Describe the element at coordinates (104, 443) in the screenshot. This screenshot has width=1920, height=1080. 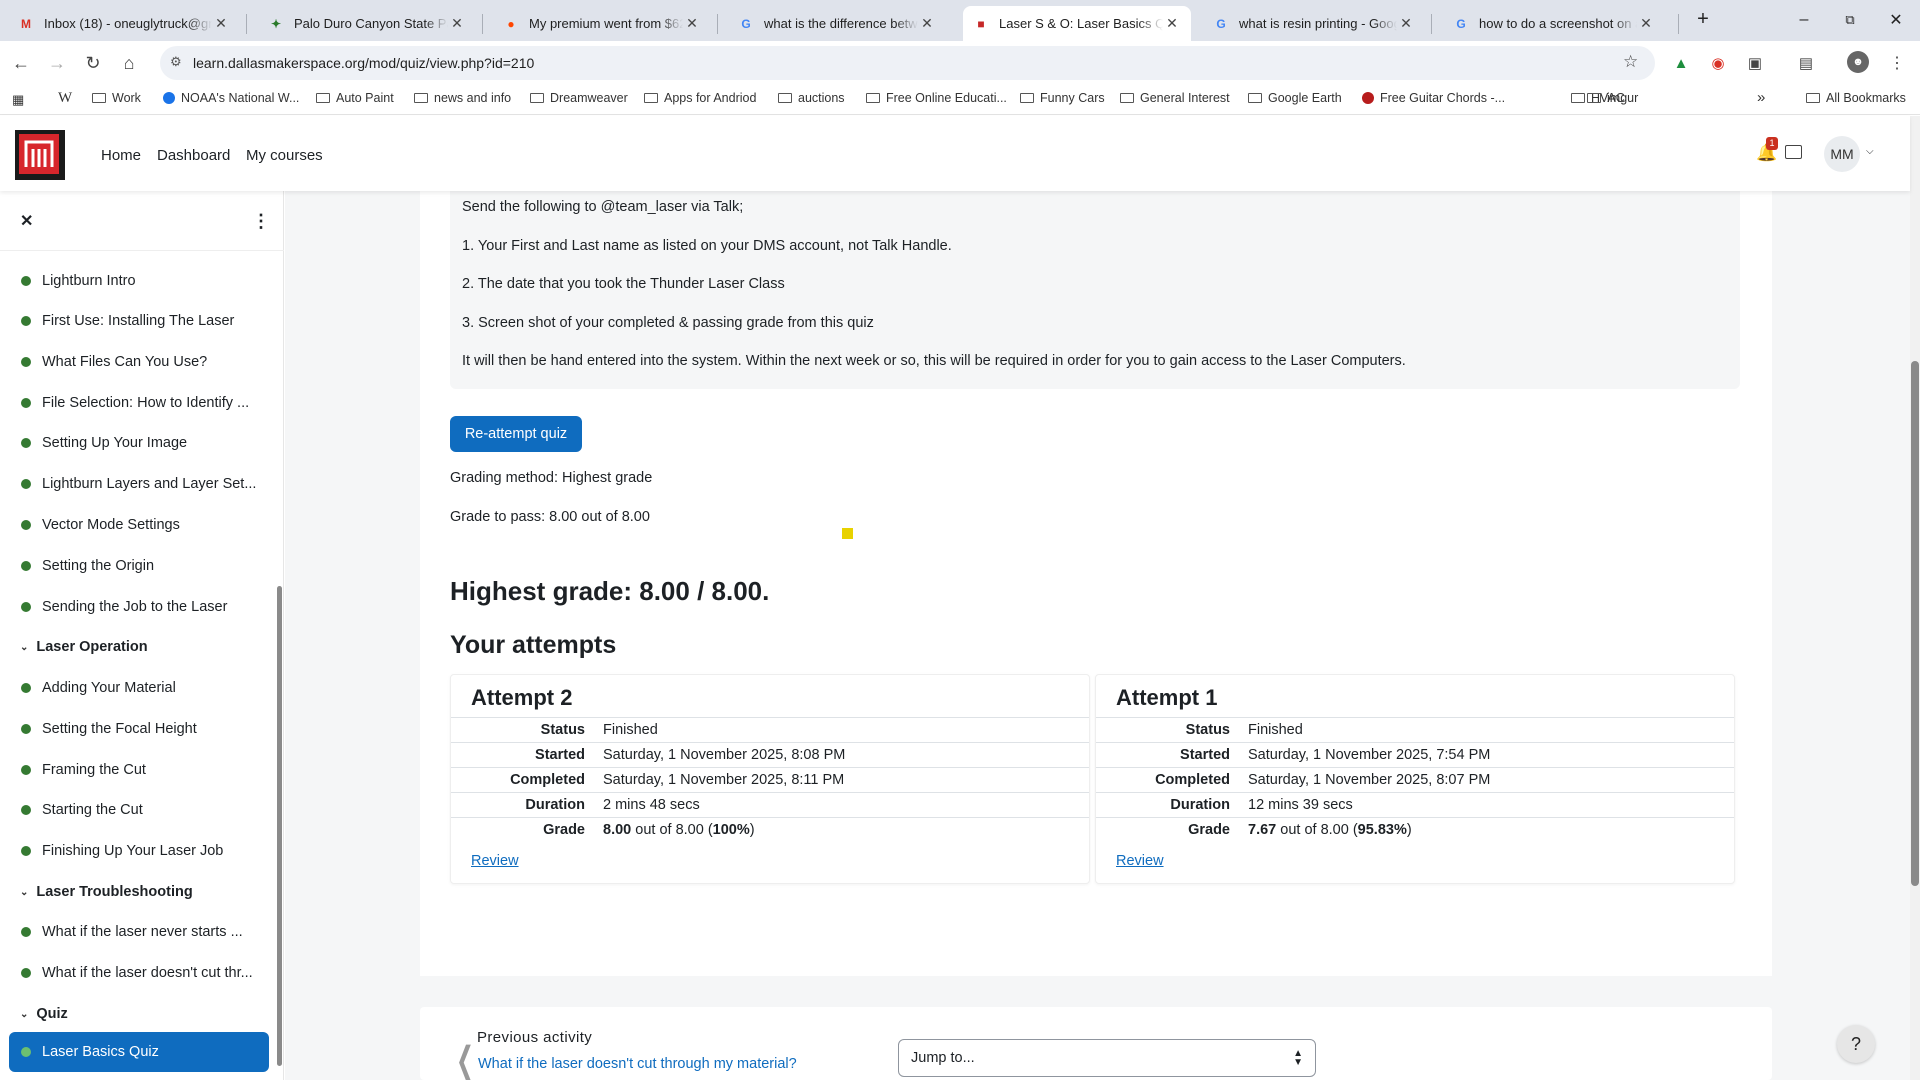
I see `course-index-item: Setting Up Your Image` at that location.